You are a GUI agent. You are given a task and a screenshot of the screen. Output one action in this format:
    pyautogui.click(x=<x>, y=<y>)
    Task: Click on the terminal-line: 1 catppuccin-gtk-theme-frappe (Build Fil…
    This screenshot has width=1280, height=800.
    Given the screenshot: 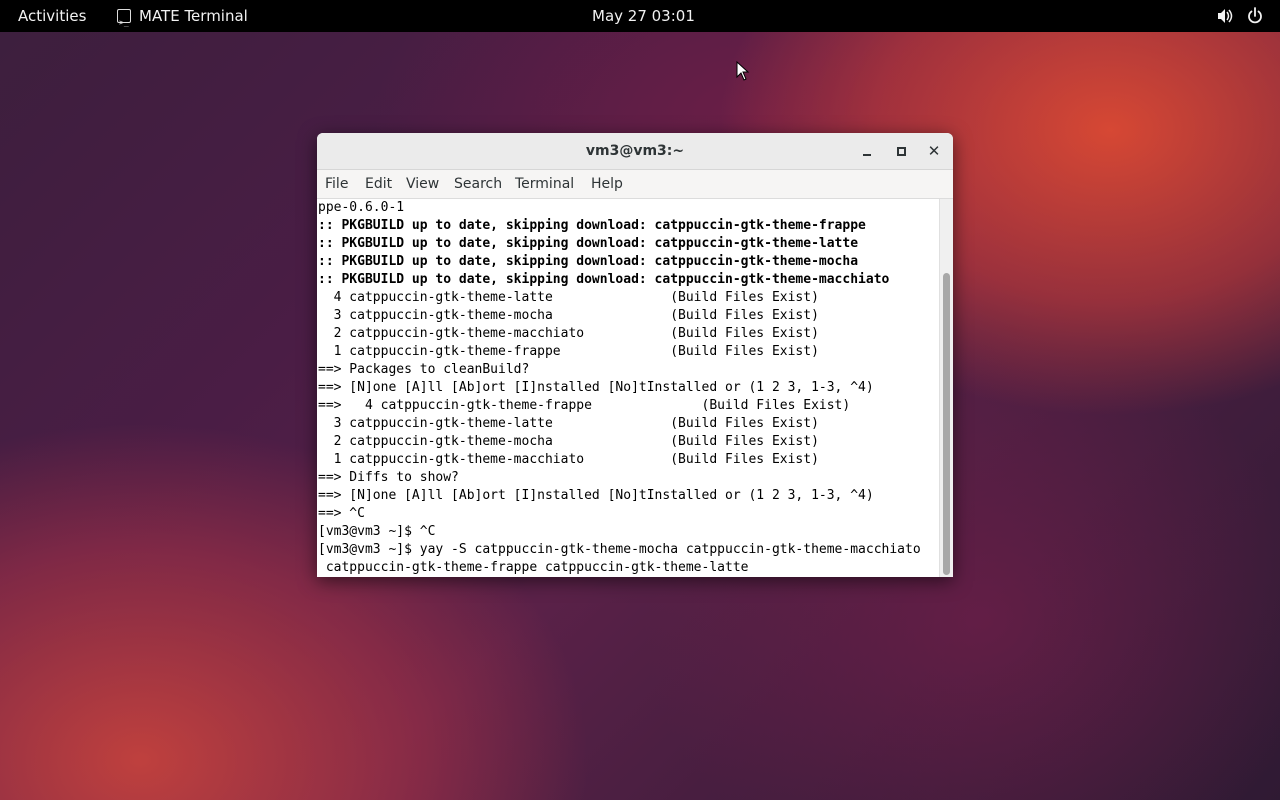 What is the action you would take?
    pyautogui.click(x=568, y=351)
    